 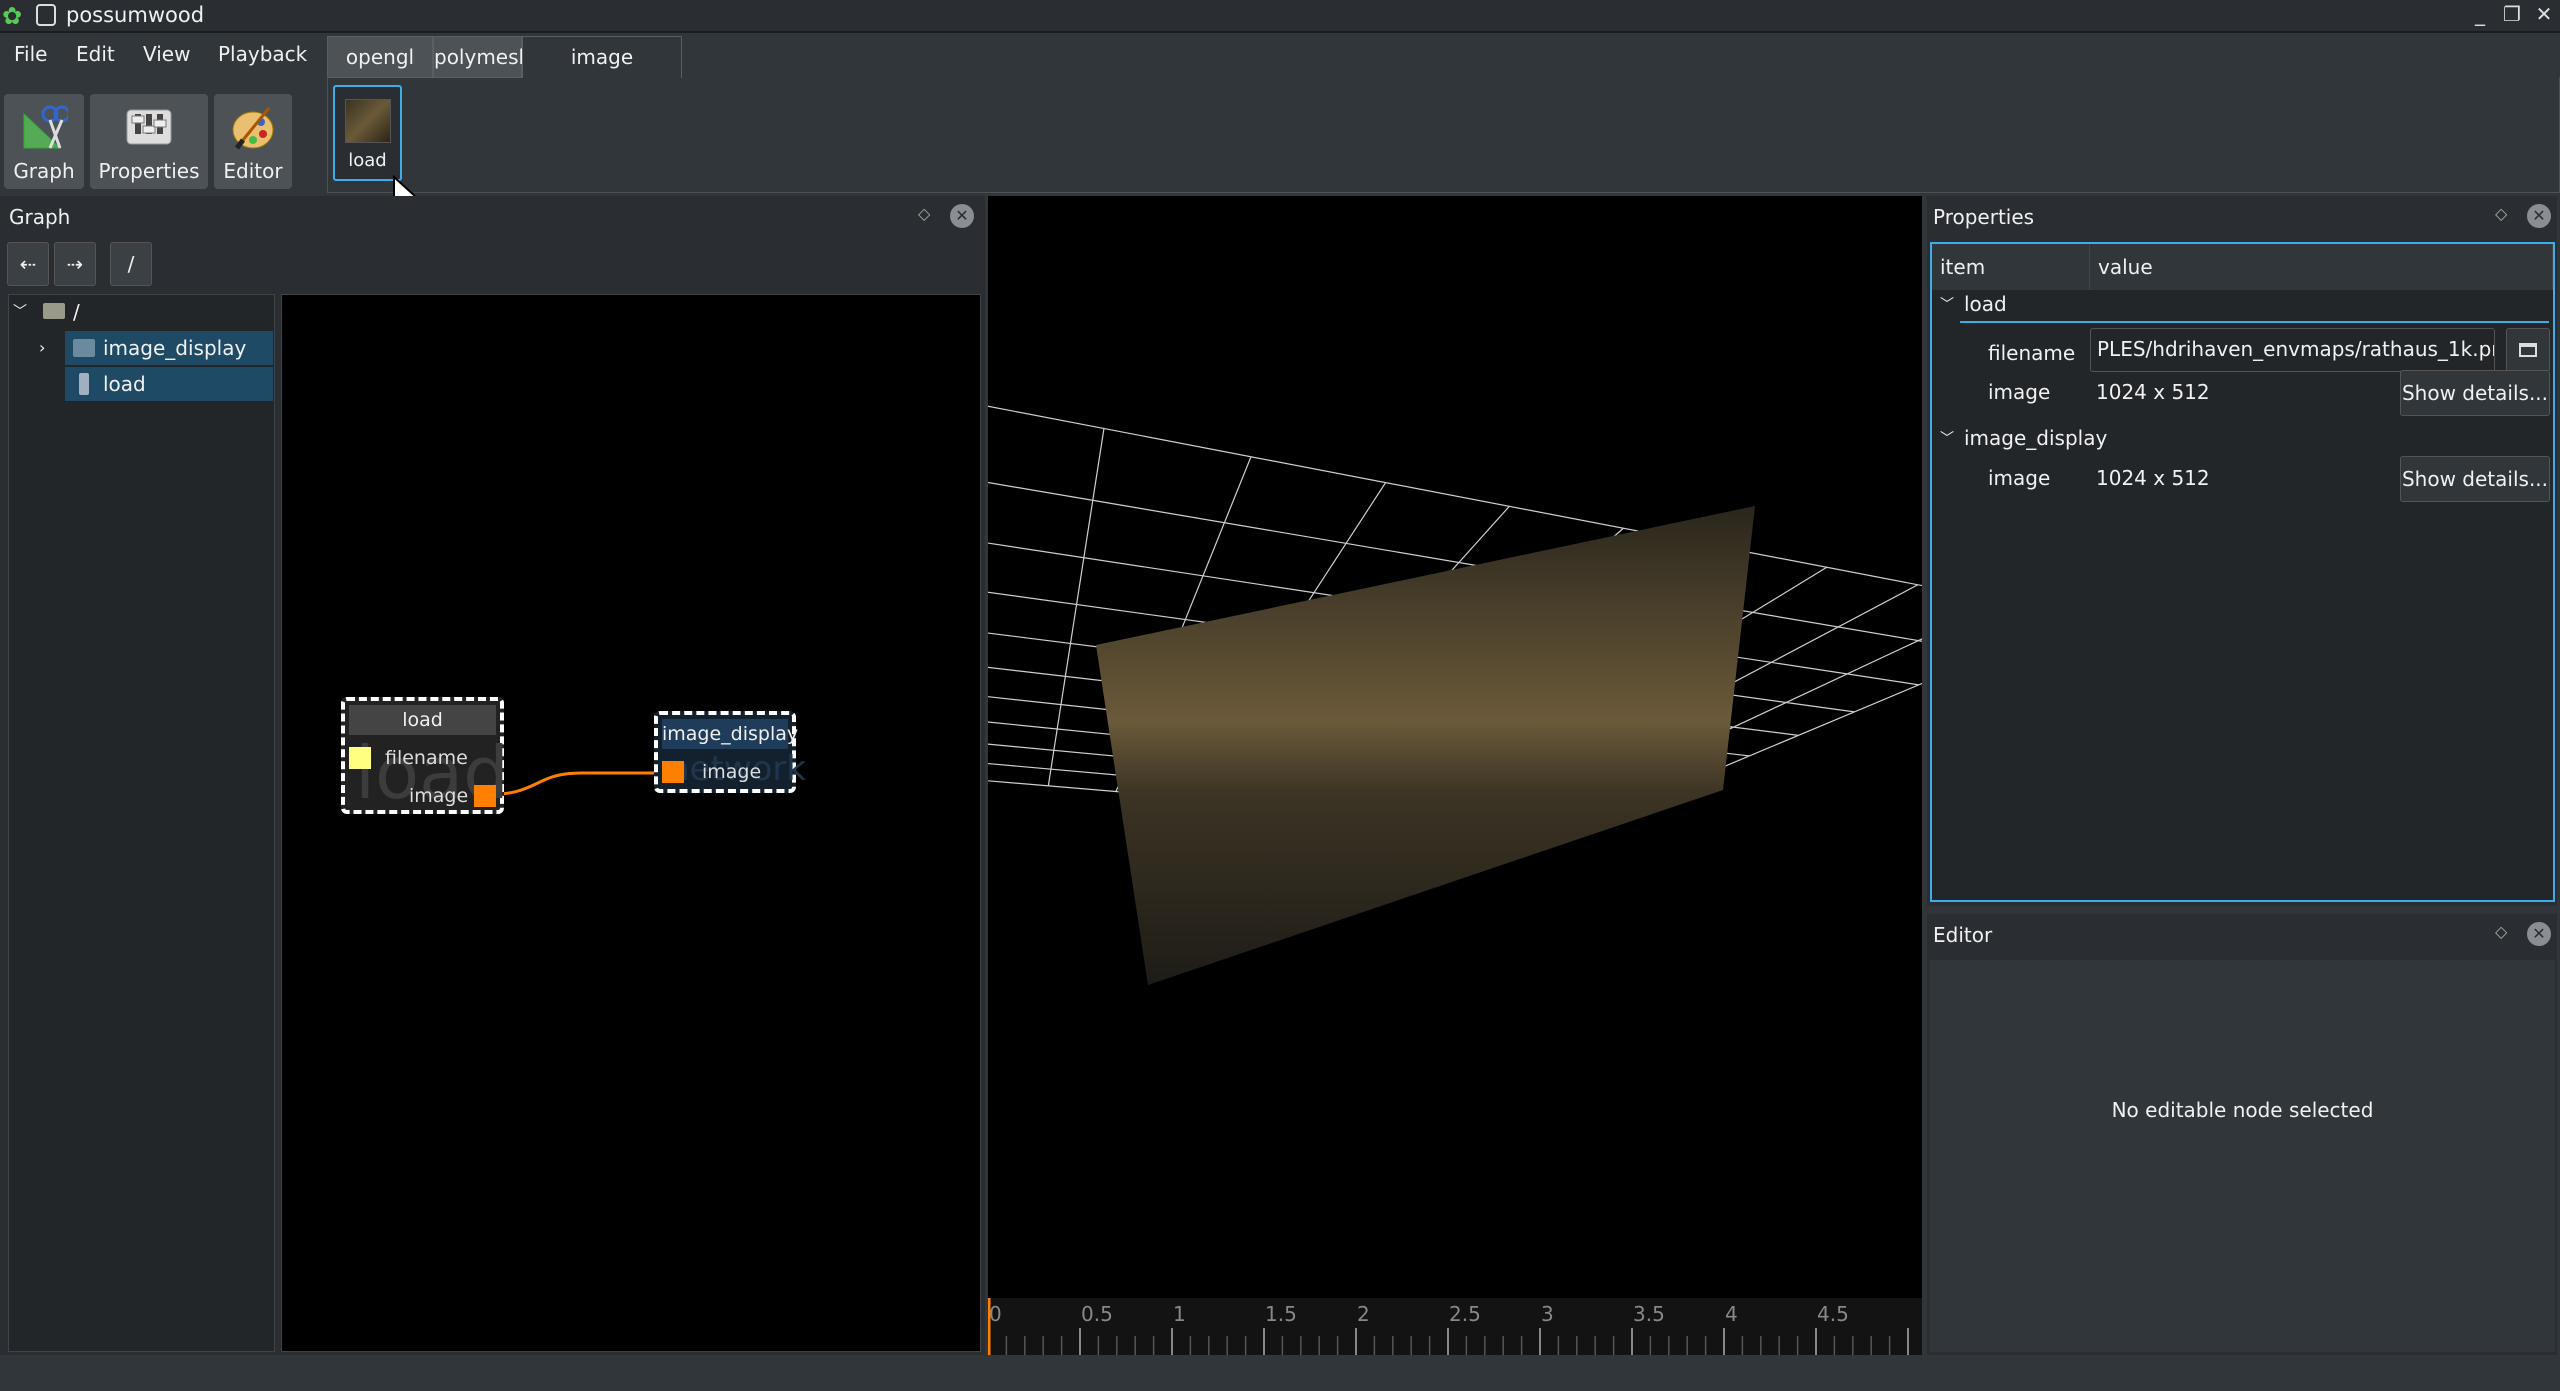 What do you see at coordinates (175, 348) in the screenshot?
I see `tree-item-label: image_display` at bounding box center [175, 348].